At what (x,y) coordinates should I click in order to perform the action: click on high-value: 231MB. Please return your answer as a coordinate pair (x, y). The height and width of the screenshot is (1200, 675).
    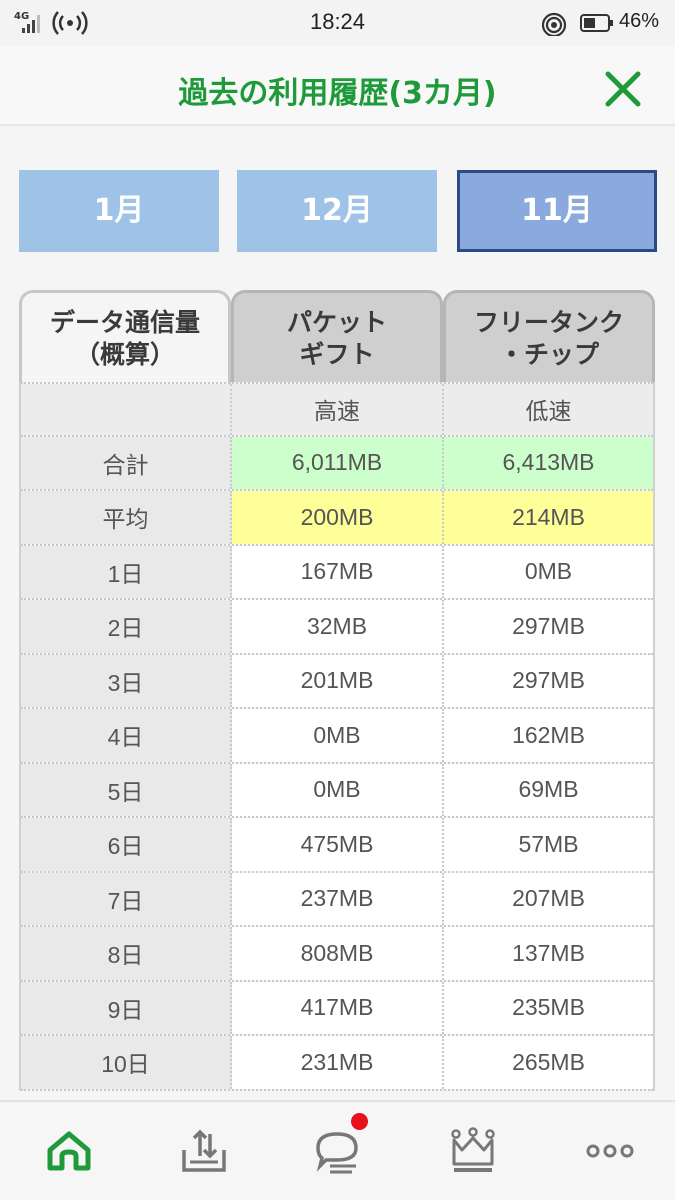
    Looking at the image, I should click on (338, 1062).